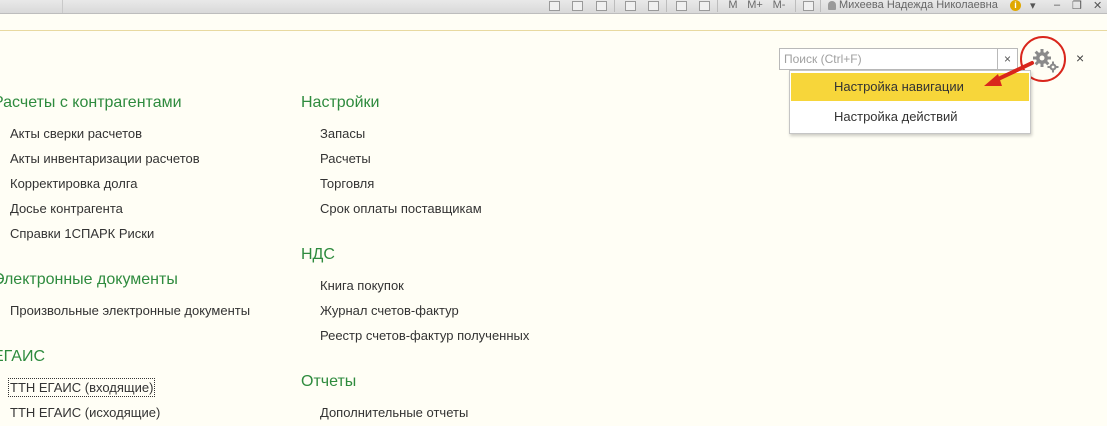 This screenshot has width=1107, height=426. What do you see at coordinates (1009, 73) in the screenshot?
I see `annotation-arrow` at bounding box center [1009, 73].